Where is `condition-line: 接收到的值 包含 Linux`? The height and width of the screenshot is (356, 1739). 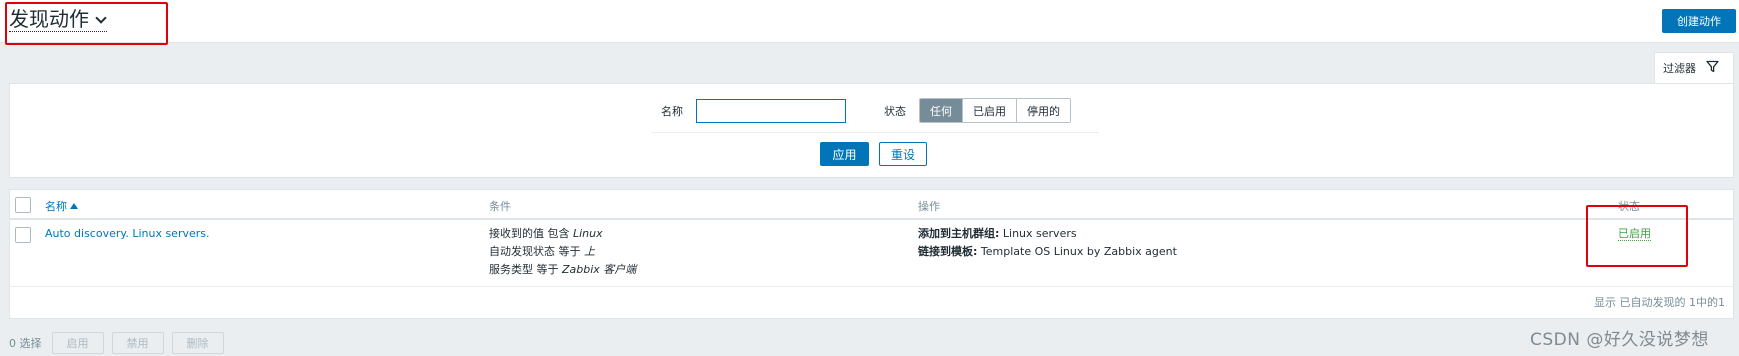 condition-line: 接收到的值 包含 Linux is located at coordinates (546, 233).